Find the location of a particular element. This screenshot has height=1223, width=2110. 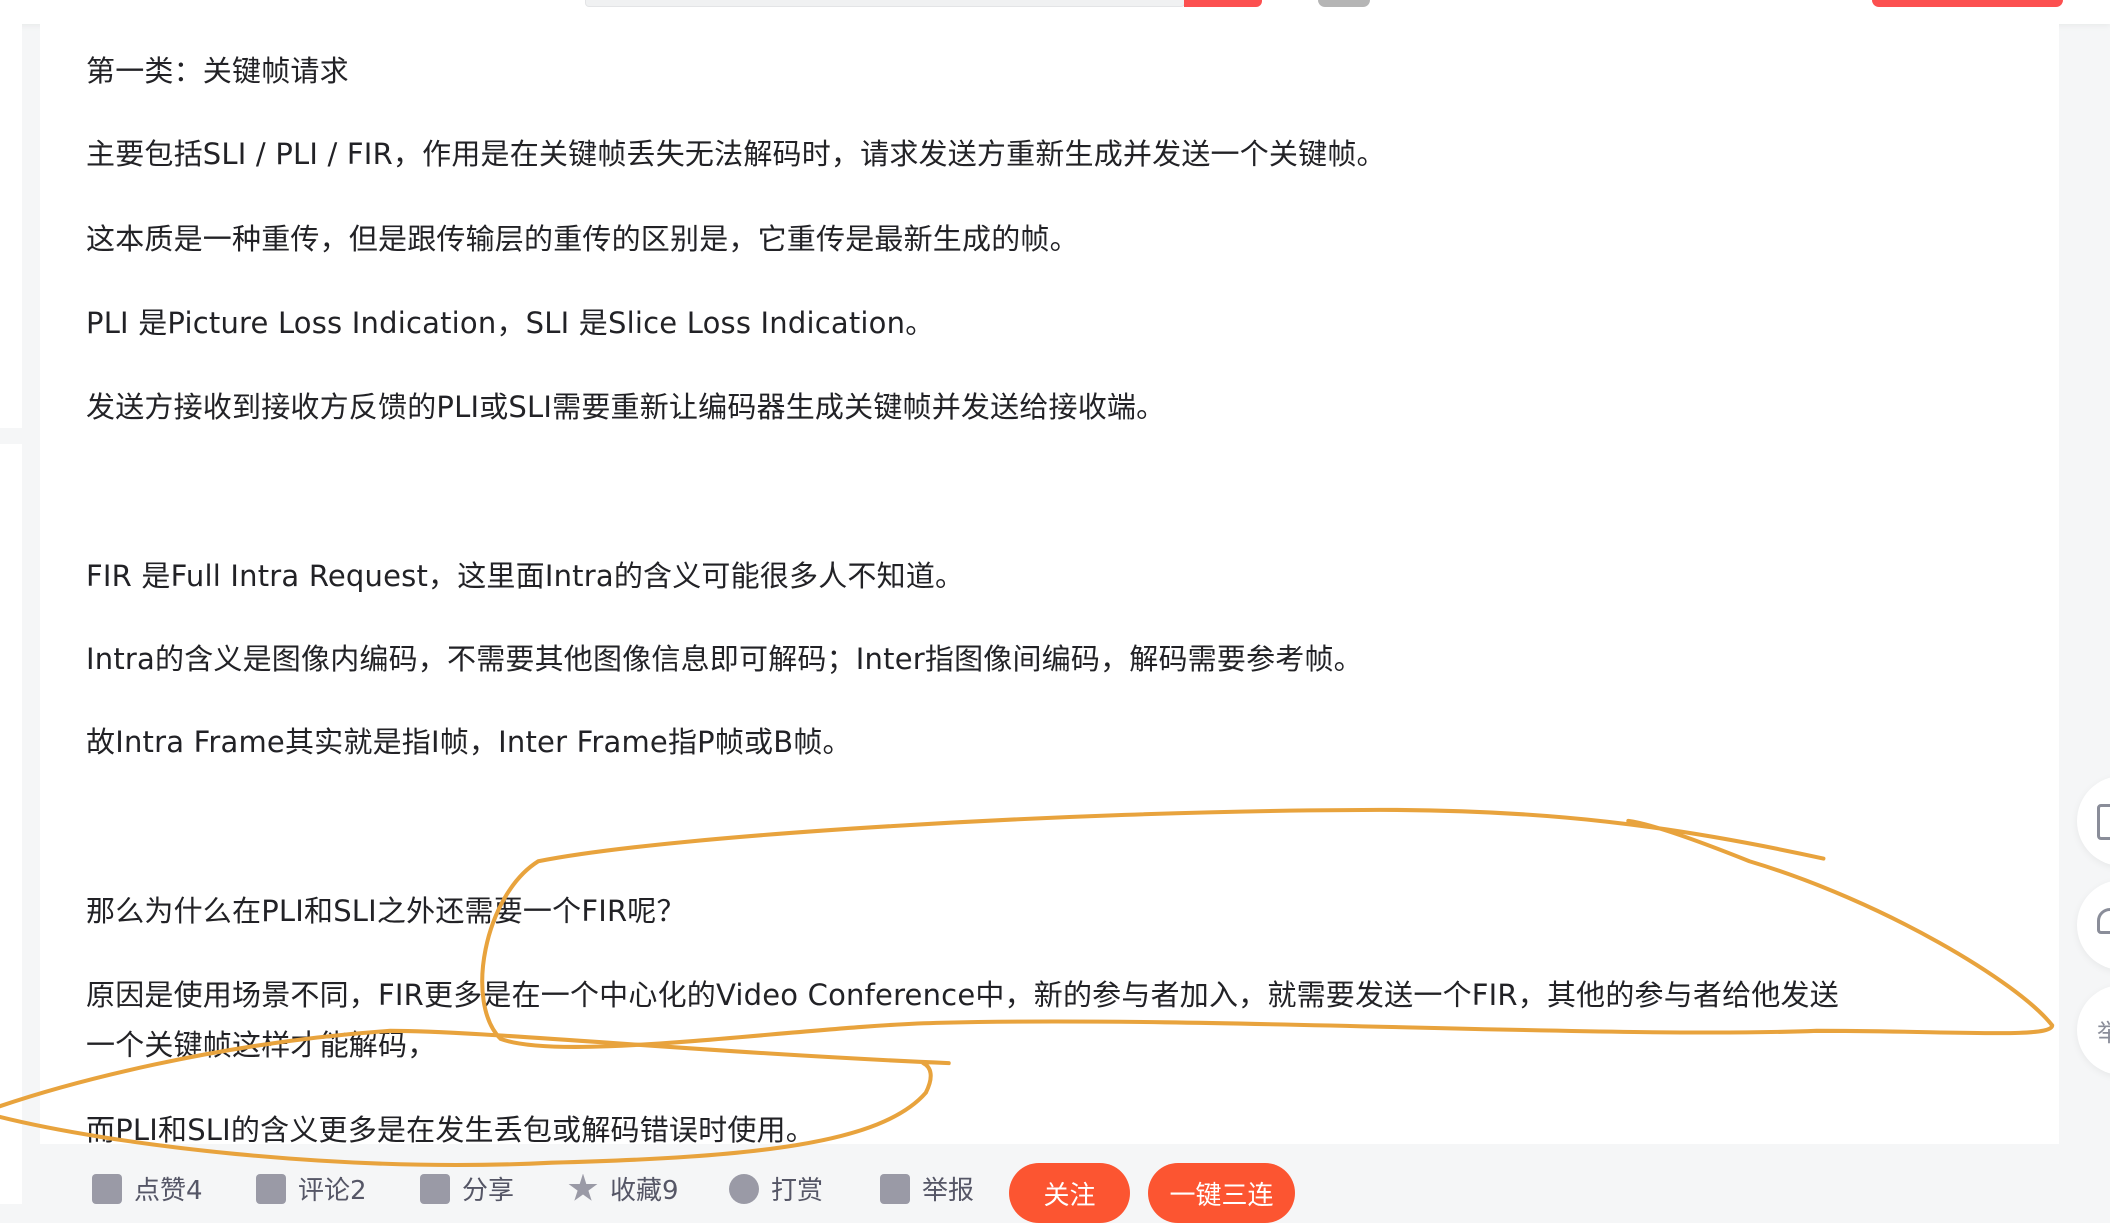

article-line: 一个关键帧这样才能解码， is located at coordinates (261, 1045).